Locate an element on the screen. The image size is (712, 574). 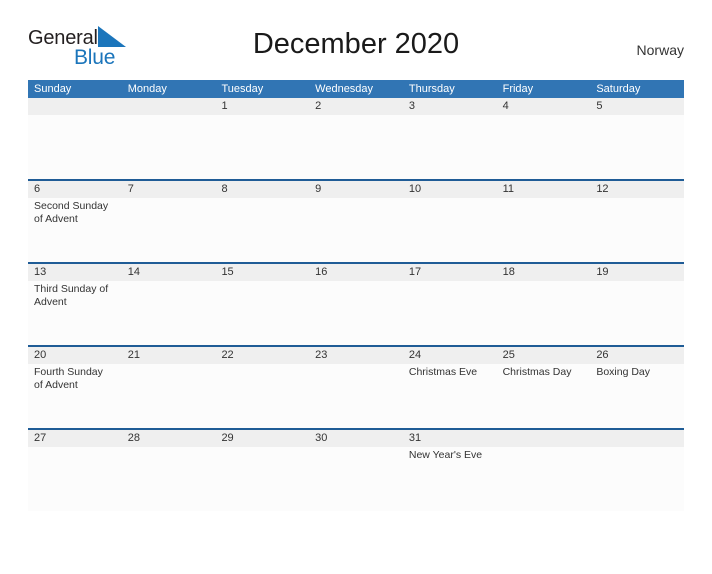
day-number-20: 20 is located at coordinates (75, 355).